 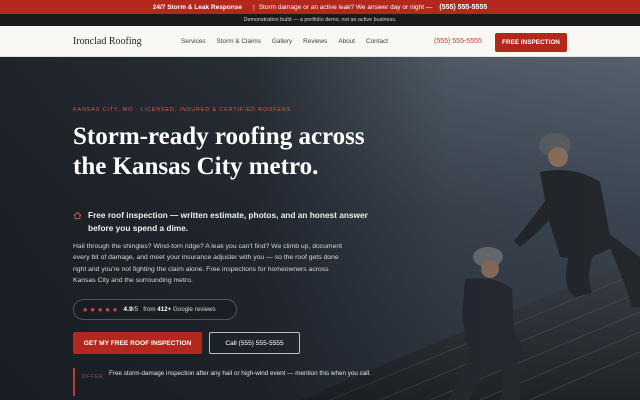 I want to click on nav-link-gallery: Gallery, so click(x=282, y=41).